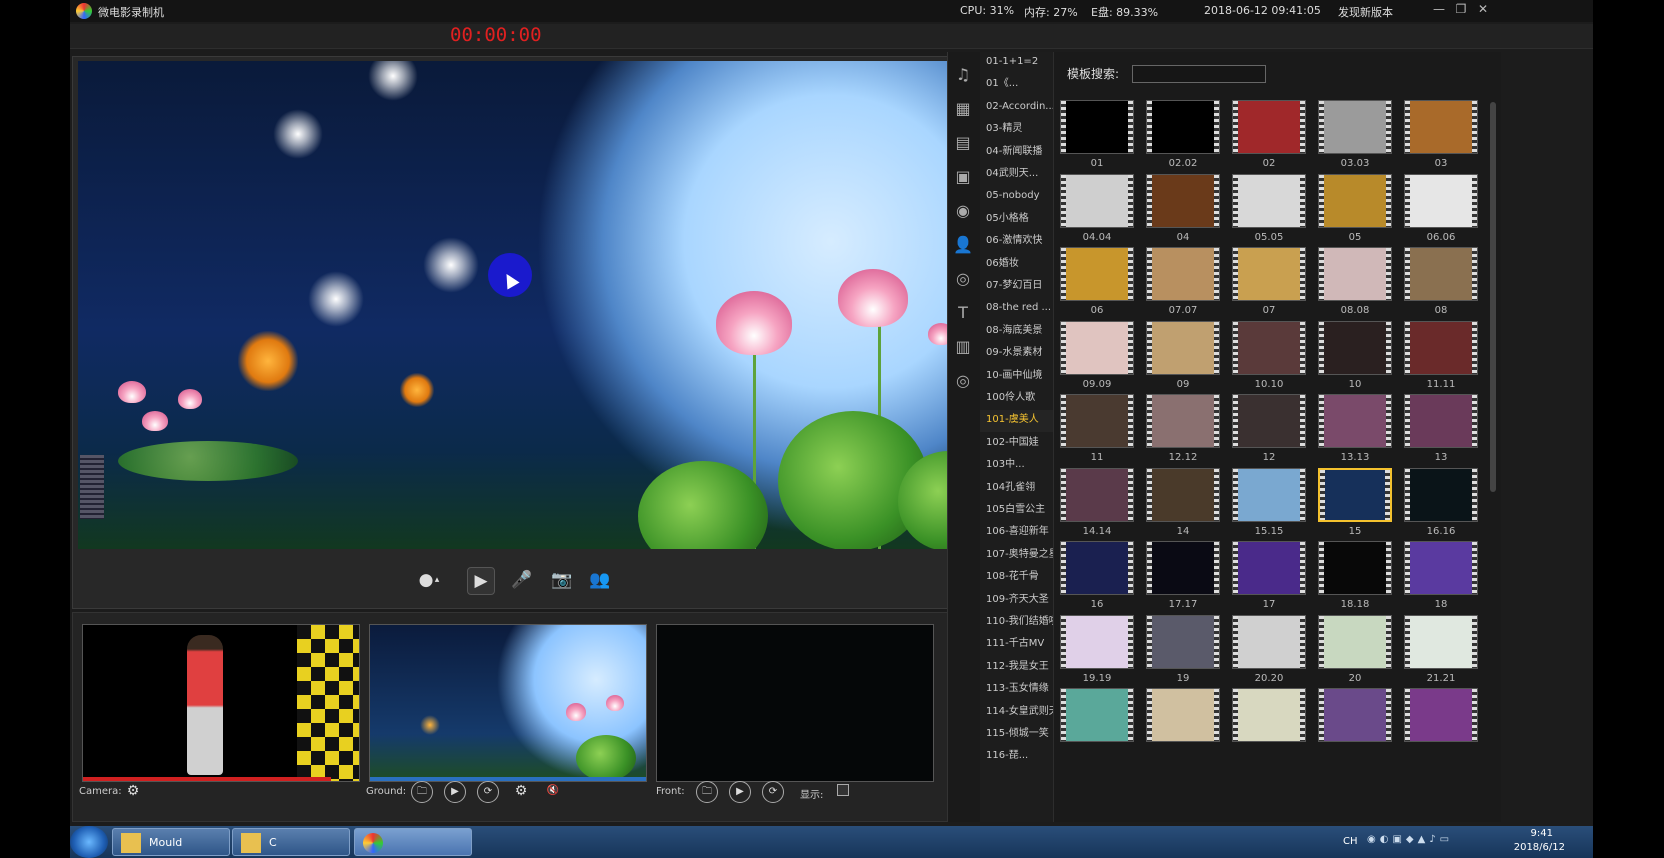  What do you see at coordinates (1365, 12) in the screenshot?
I see `update-link: 发现新版本` at bounding box center [1365, 12].